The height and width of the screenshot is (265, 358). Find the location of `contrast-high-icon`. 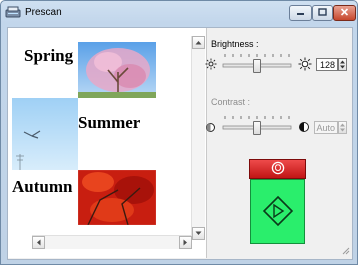

contrast-high-icon is located at coordinates (304, 128).